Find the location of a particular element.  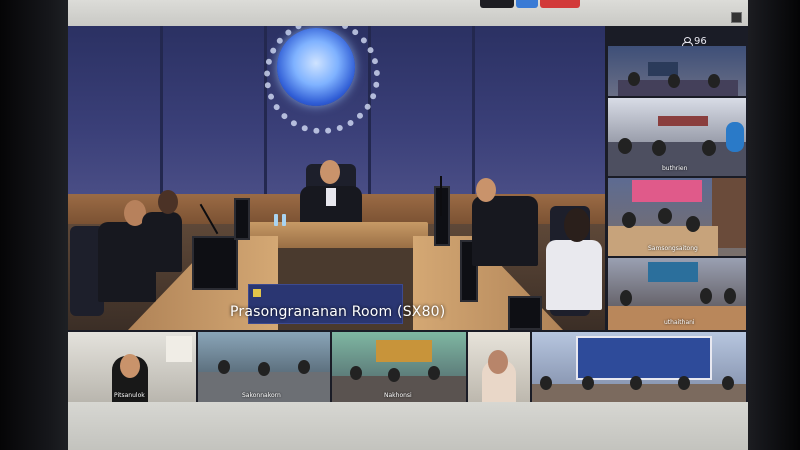

bottom-bar is located at coordinates (408, 426).